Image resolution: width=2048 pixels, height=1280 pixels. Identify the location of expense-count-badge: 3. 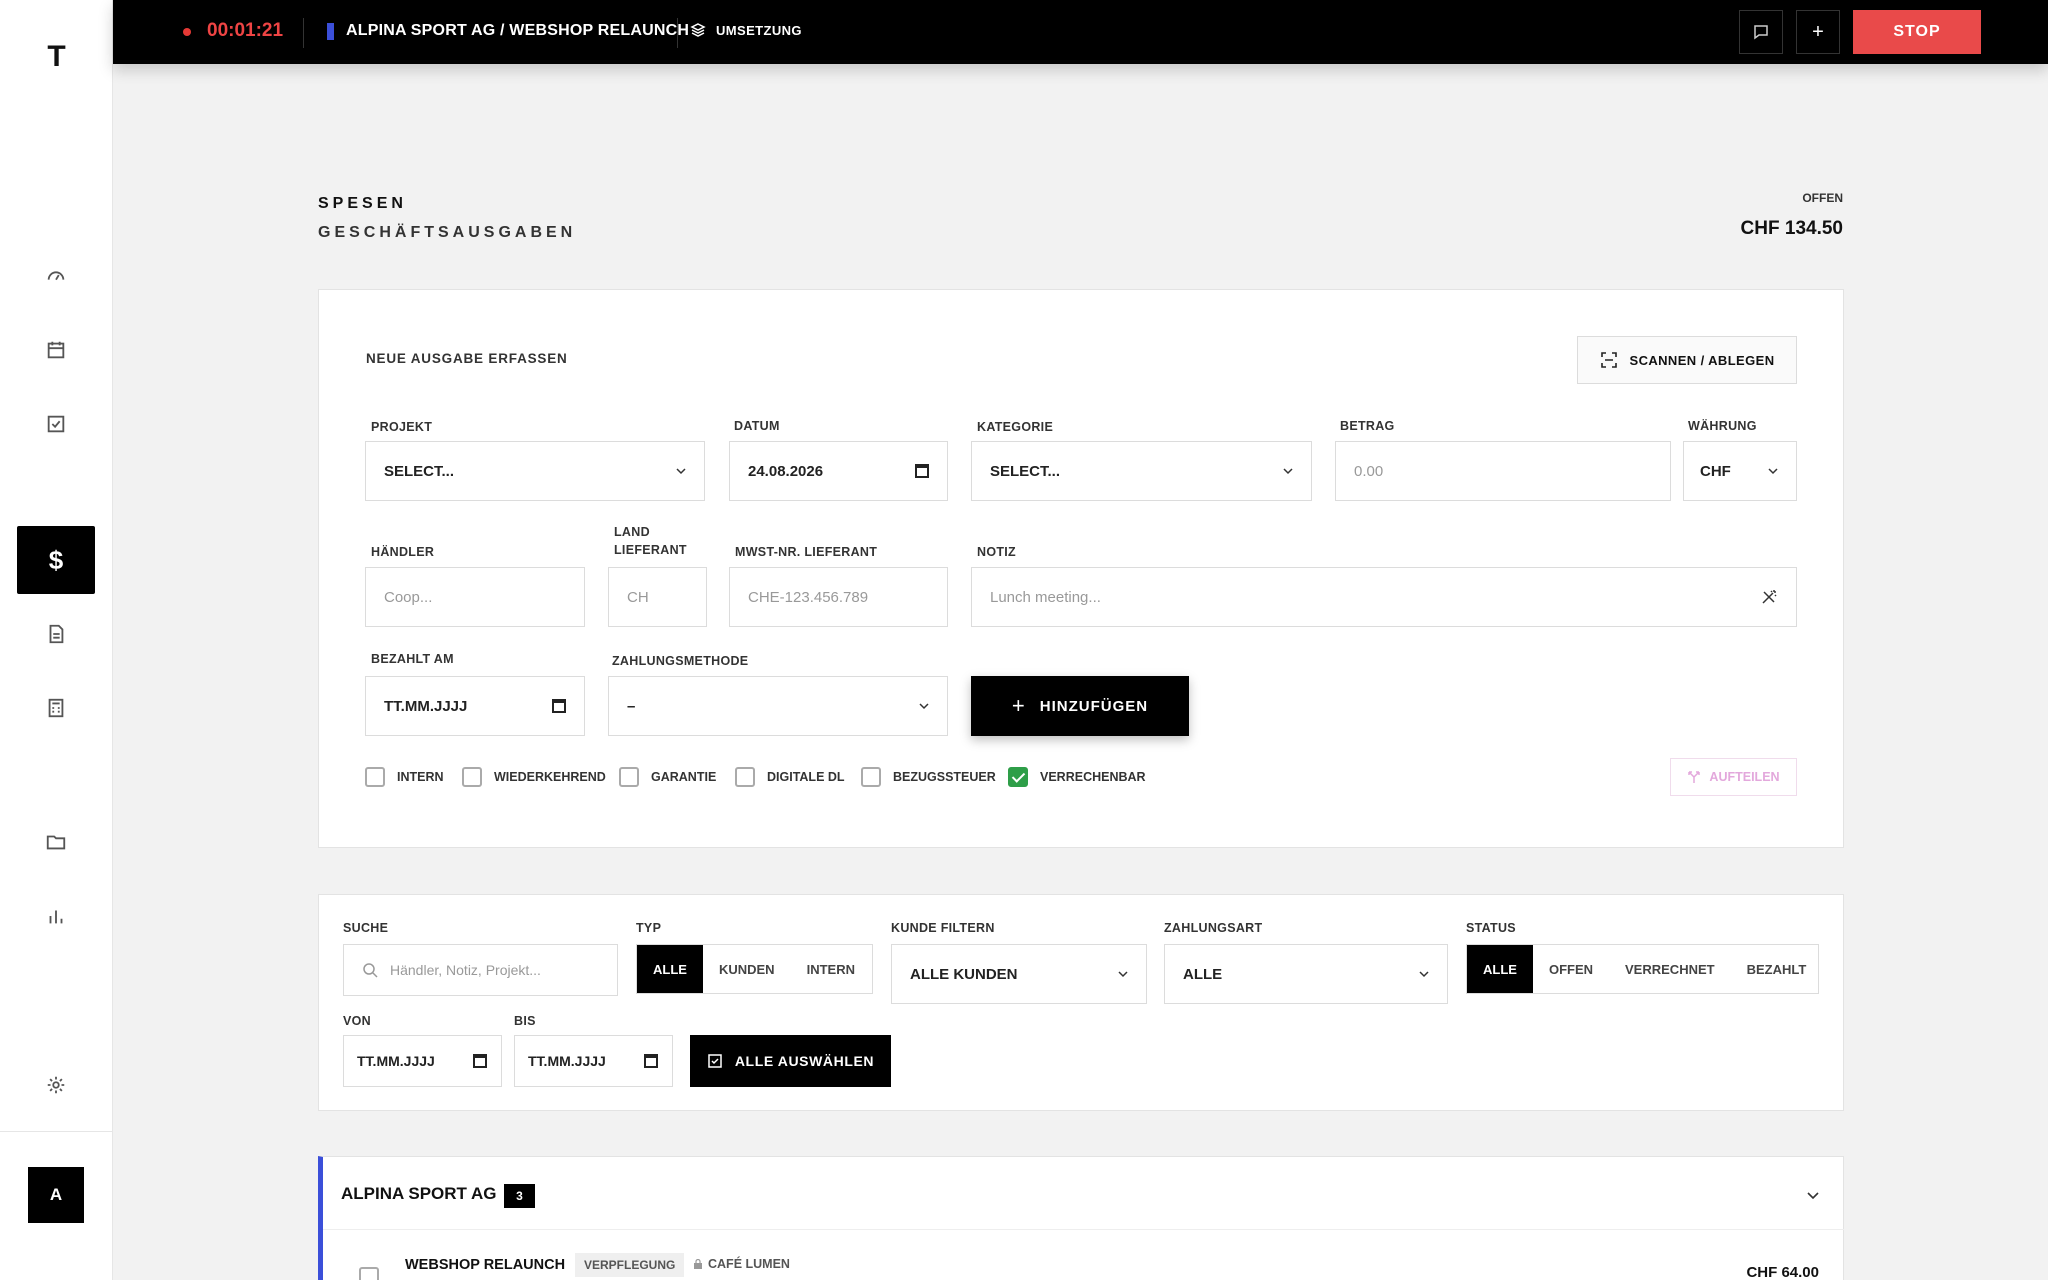
(519, 1196).